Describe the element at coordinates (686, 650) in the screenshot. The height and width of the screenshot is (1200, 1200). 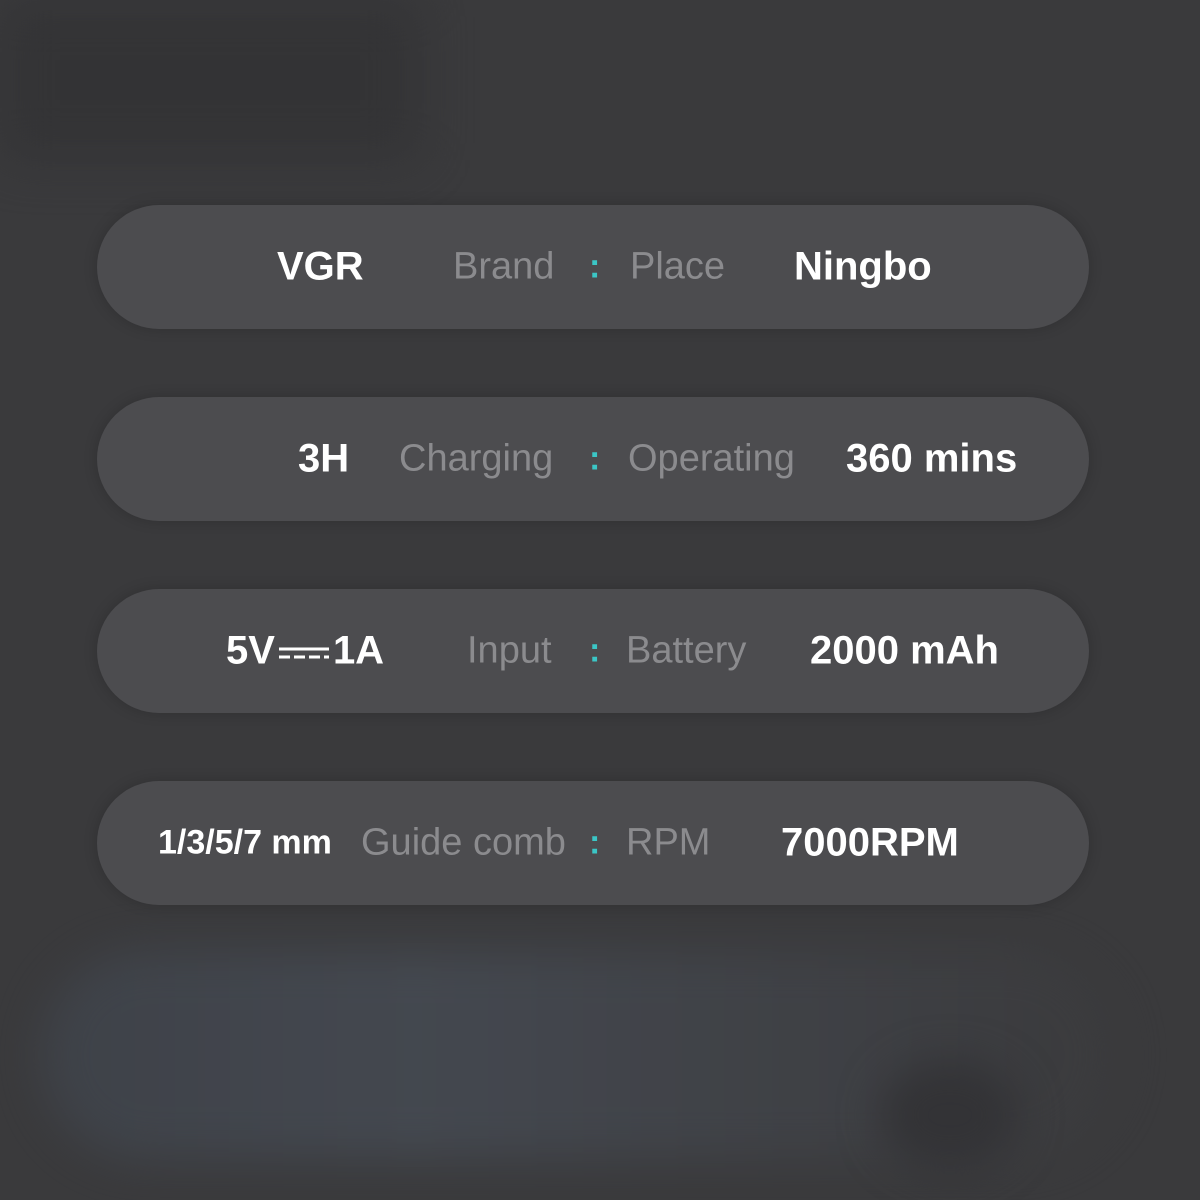
I see `battery-label: Battery` at that location.